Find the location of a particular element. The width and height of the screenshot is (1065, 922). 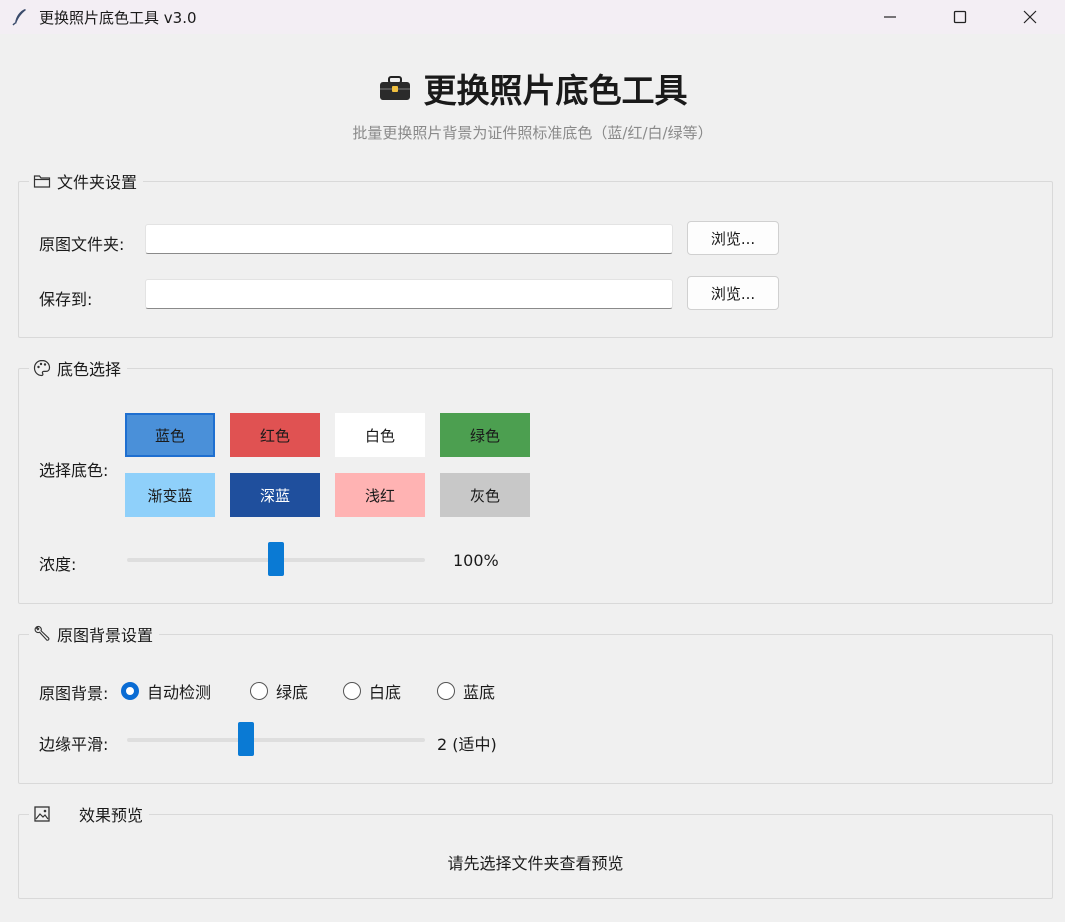

color-button-blue: 蓝色 is located at coordinates (170, 435).